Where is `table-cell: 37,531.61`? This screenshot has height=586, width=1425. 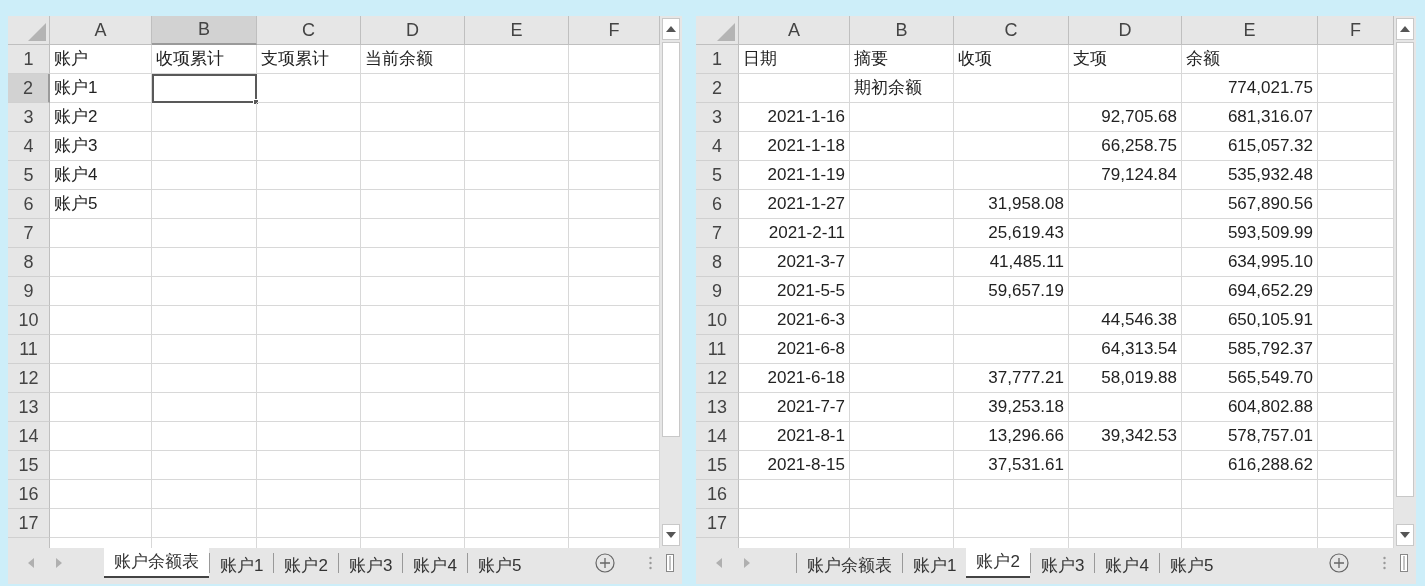
table-cell: 37,531.61 is located at coordinates (1011, 465).